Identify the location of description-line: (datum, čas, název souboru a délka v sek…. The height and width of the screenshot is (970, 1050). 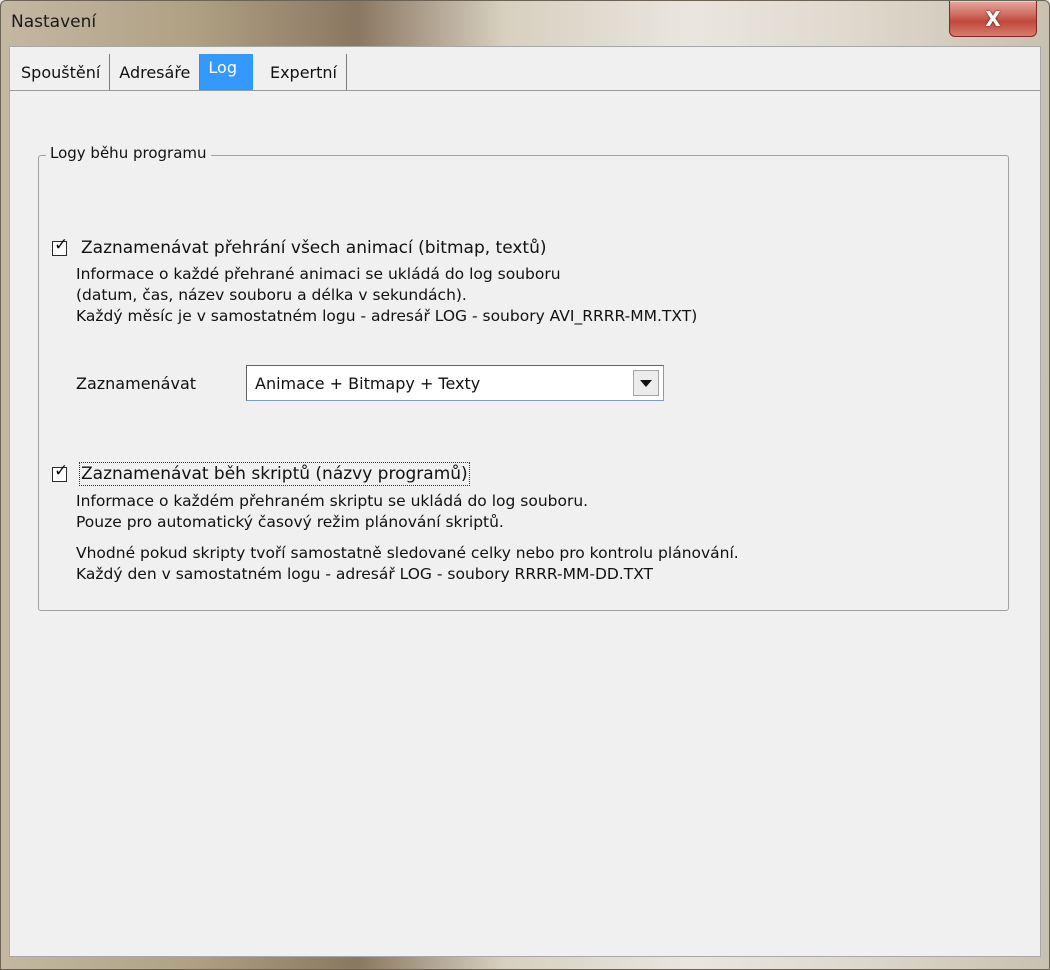
(271, 295).